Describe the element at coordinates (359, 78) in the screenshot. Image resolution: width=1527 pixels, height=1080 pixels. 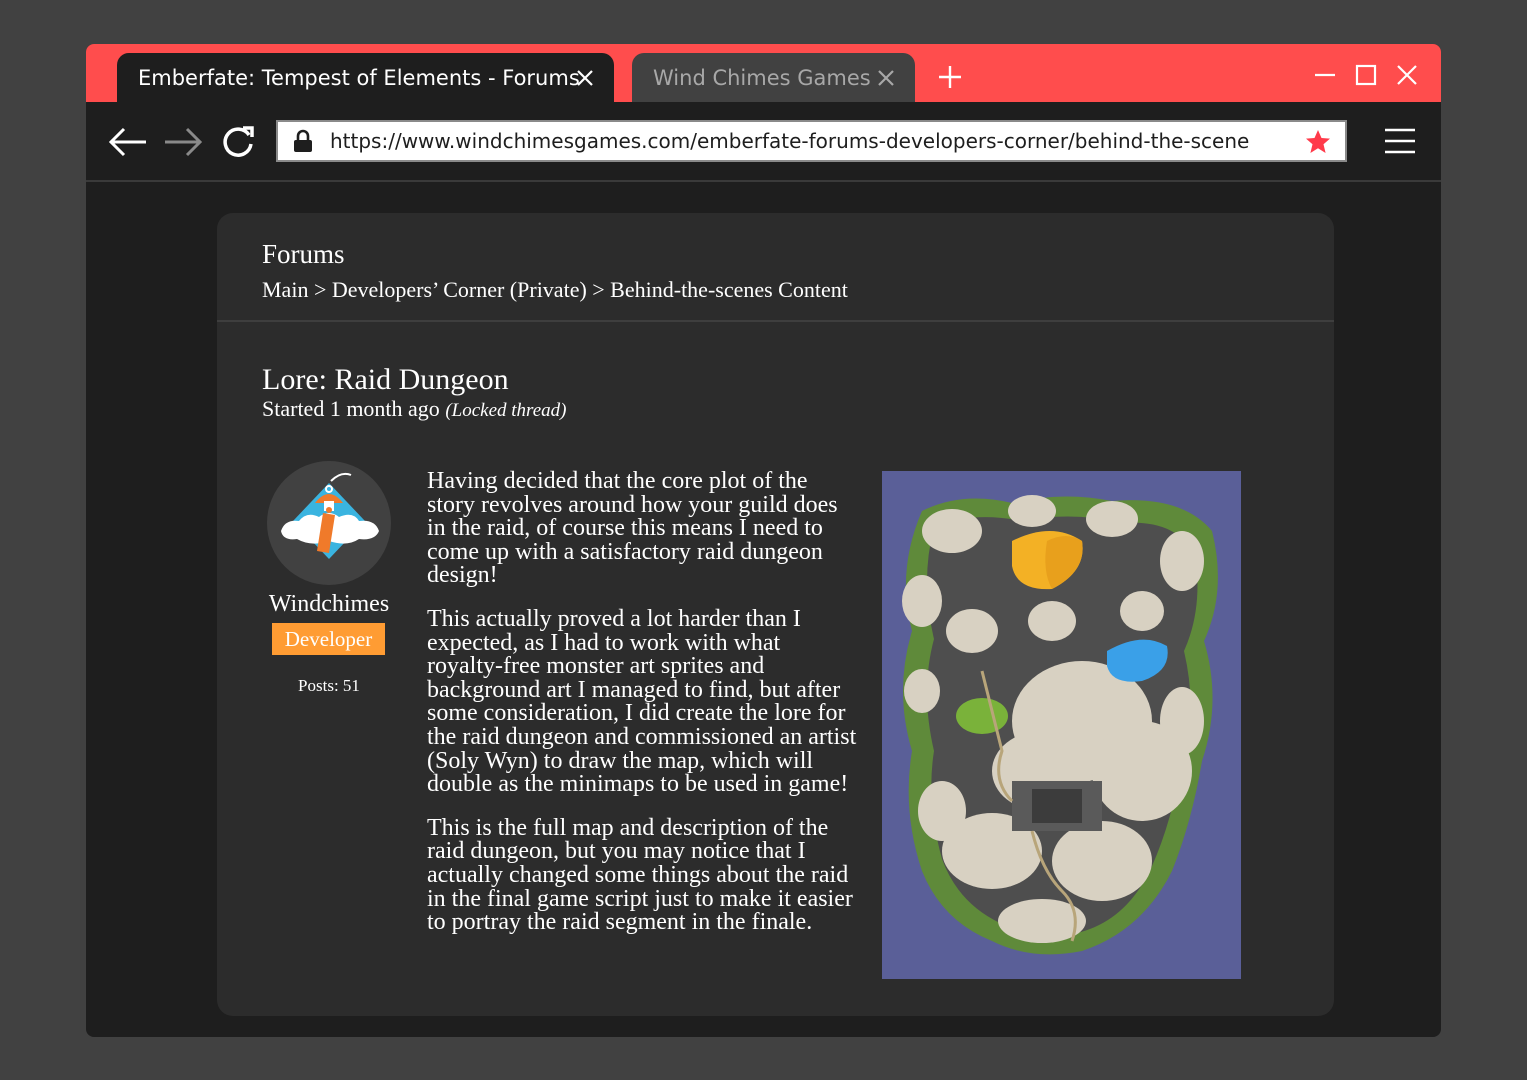
I see `tab-label: Emberfate: Tempest of Elements - Forums` at that location.